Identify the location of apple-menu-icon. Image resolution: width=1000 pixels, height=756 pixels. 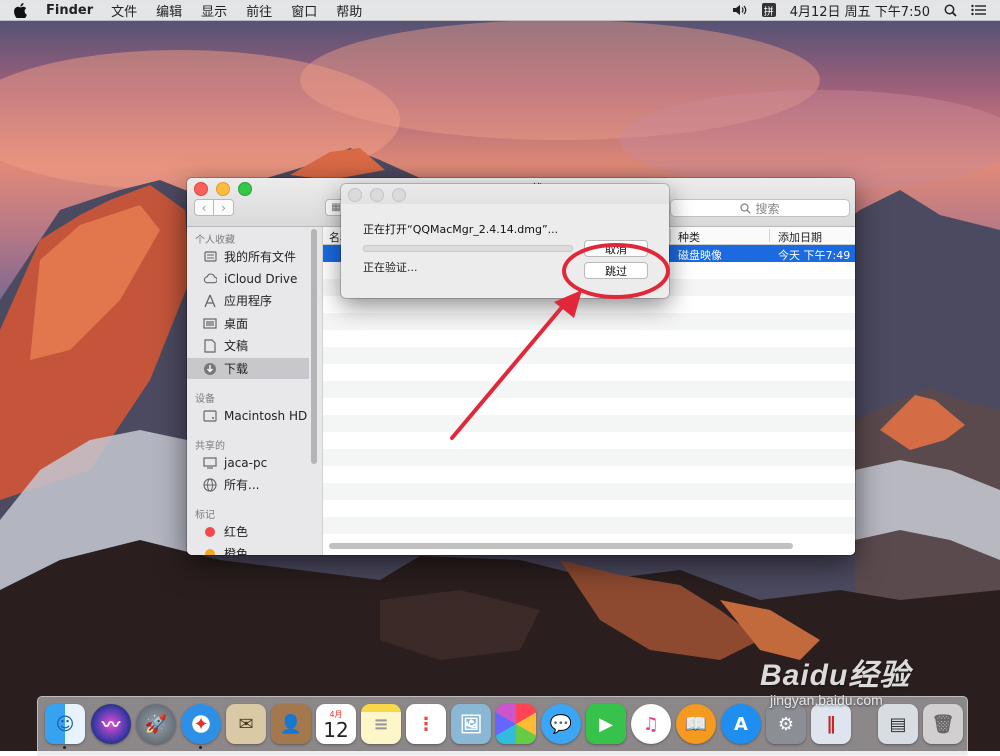
(22, 10).